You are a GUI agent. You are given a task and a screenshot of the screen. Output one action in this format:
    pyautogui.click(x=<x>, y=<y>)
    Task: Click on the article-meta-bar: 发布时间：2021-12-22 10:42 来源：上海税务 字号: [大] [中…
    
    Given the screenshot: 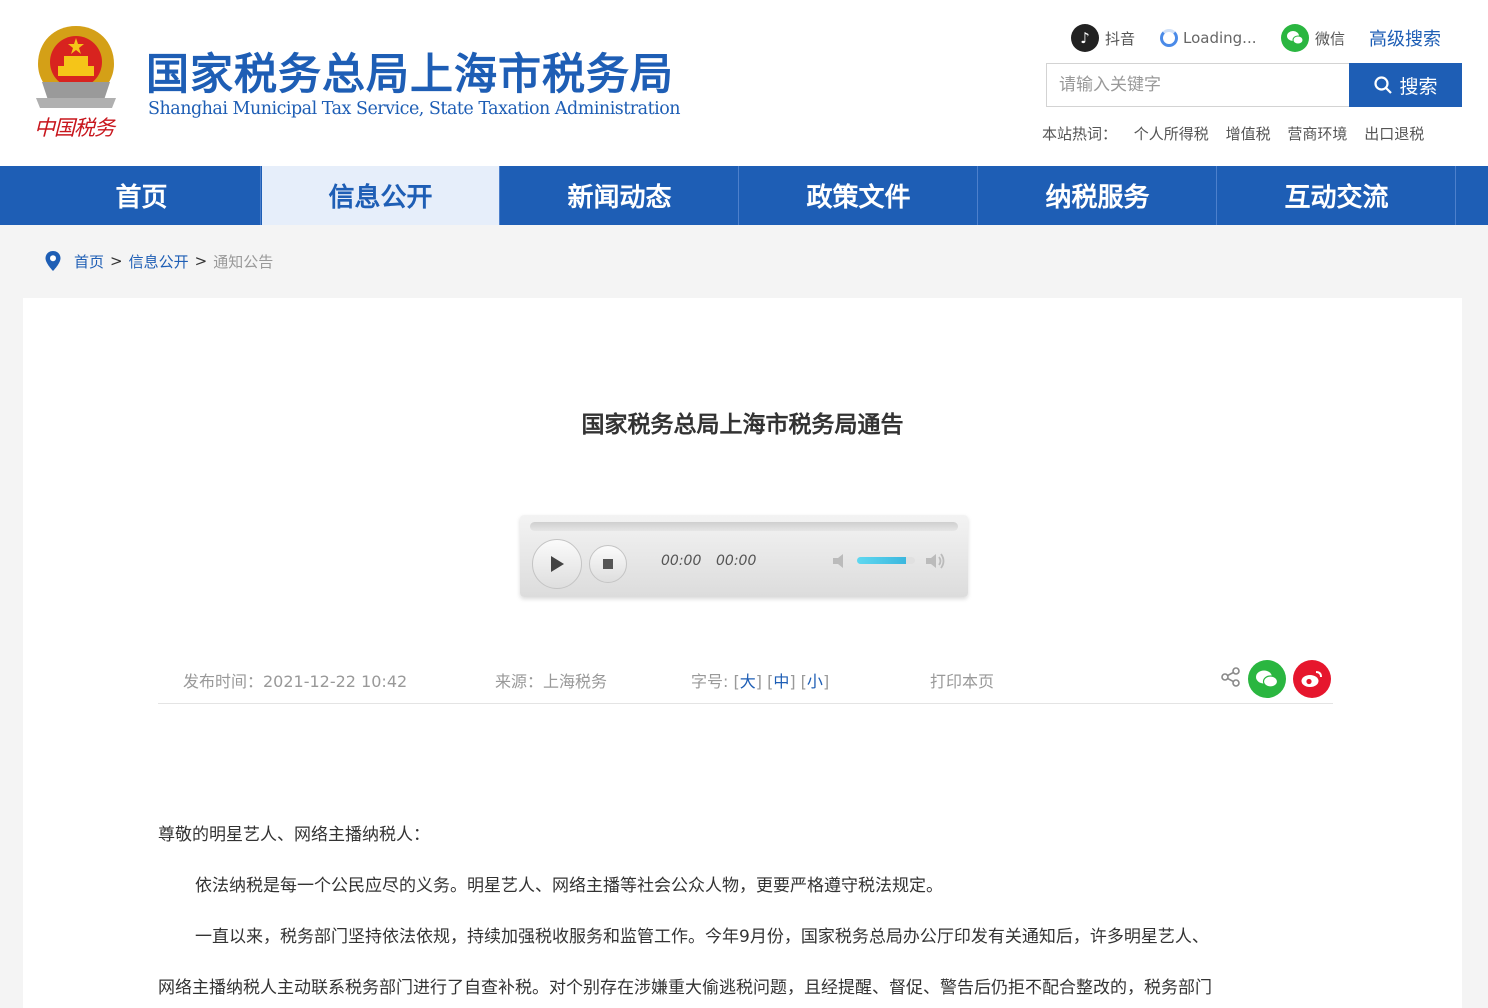 What is the action you would take?
    pyautogui.click(x=745, y=682)
    